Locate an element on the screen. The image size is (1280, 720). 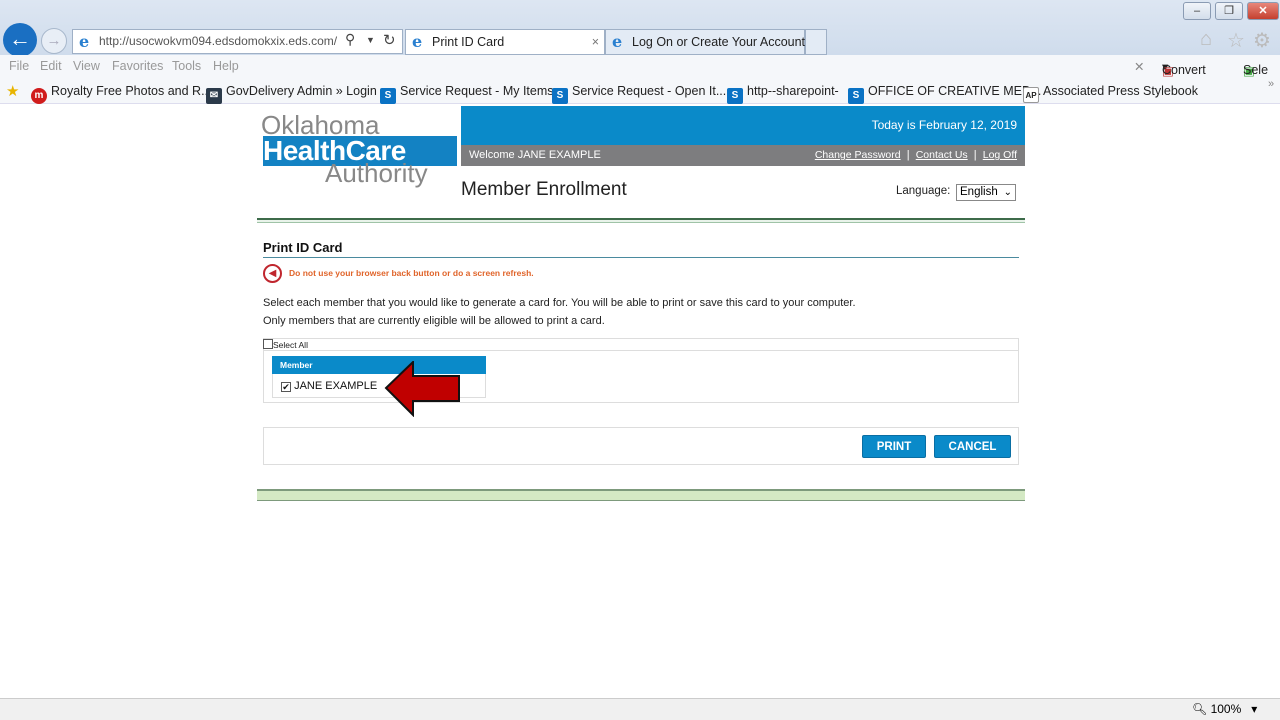
favorite-label: Service Request - My Items is located at coordinates (477, 91).